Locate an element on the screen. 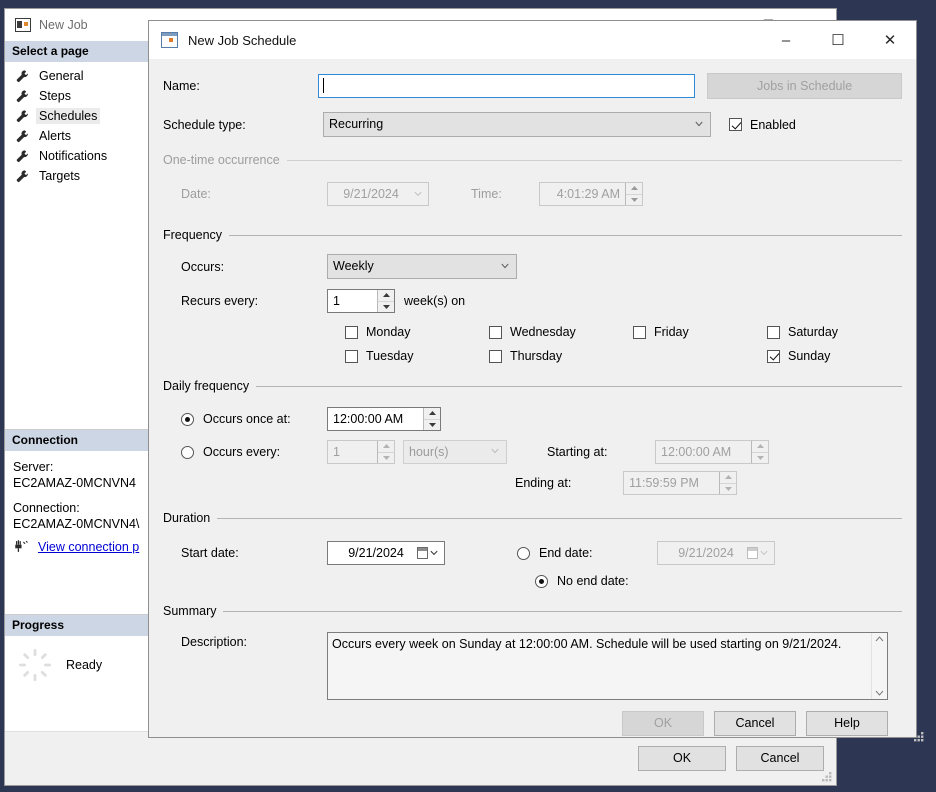 The height and width of the screenshot is (792, 936). recurs-every-spinner: 1 is located at coordinates (361, 301).